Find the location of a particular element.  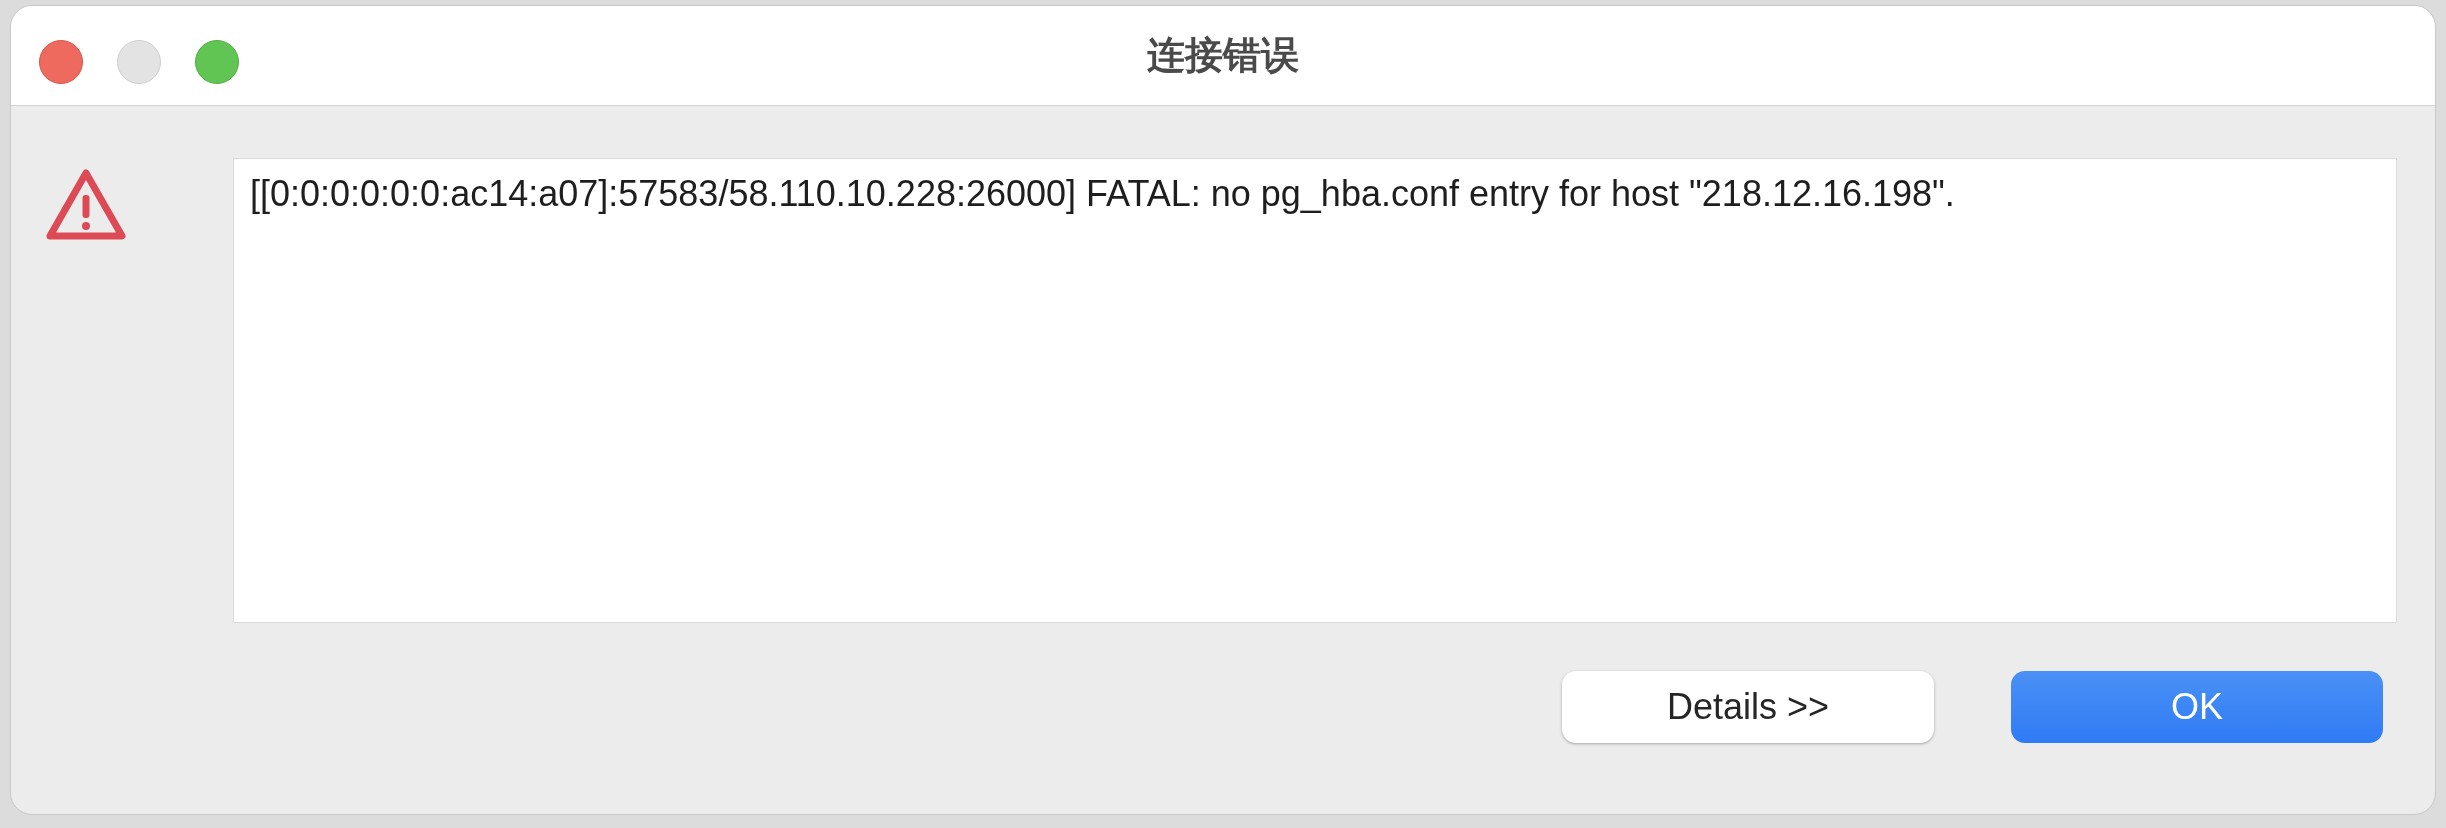

minimize-button is located at coordinates (139, 62).